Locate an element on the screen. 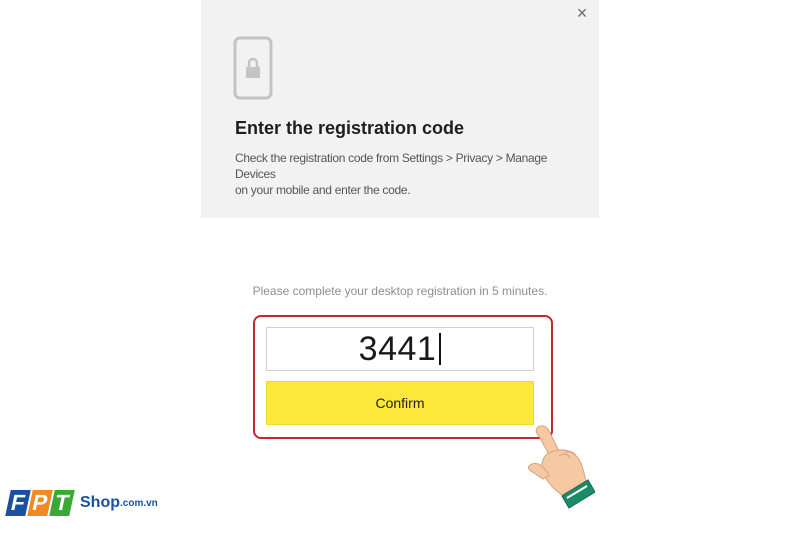 The image size is (800, 533). code-value: 3441 is located at coordinates (397, 348).